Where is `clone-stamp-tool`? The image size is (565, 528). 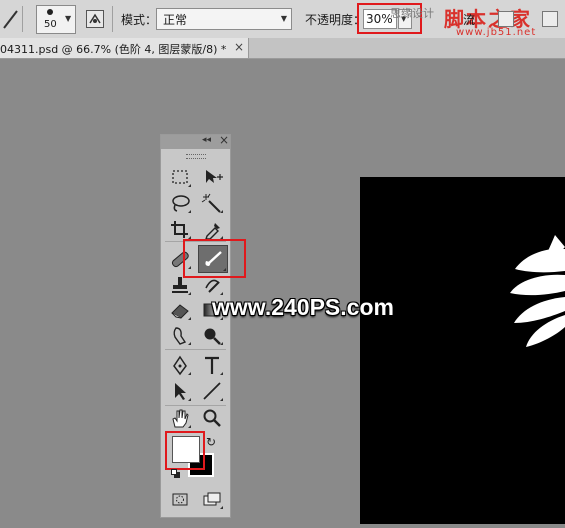
clone-stamp-tool is located at coordinates (180, 285).